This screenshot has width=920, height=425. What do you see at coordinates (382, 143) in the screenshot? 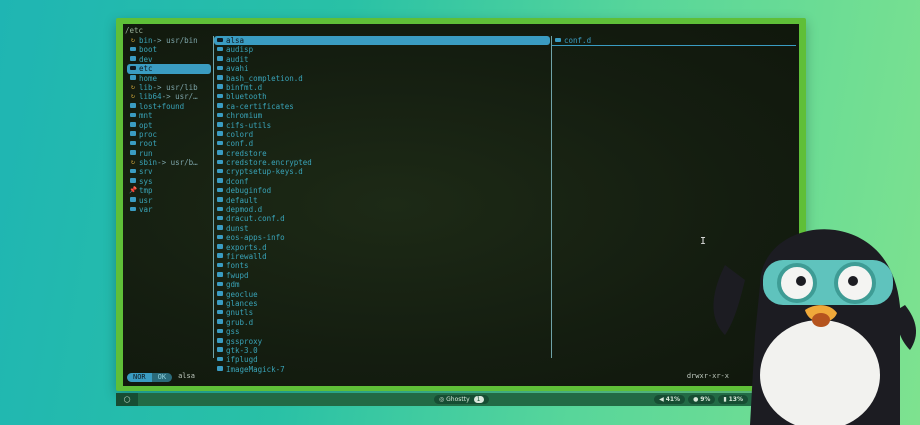
I see `current-entry: conf.d` at bounding box center [382, 143].